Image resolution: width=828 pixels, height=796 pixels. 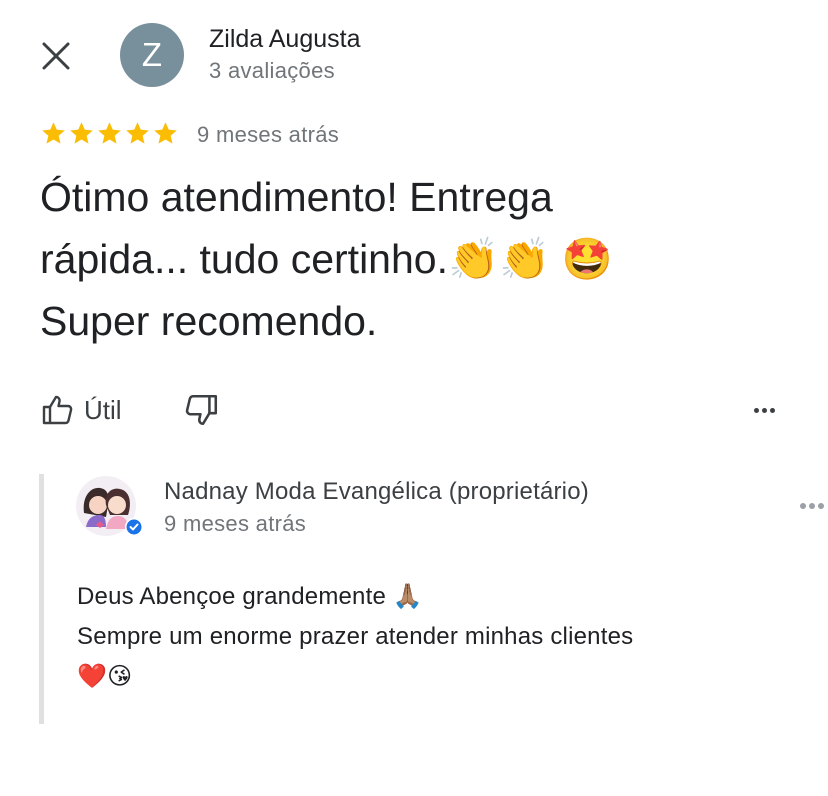 I want to click on useful-label: Útil, so click(x=103, y=409).